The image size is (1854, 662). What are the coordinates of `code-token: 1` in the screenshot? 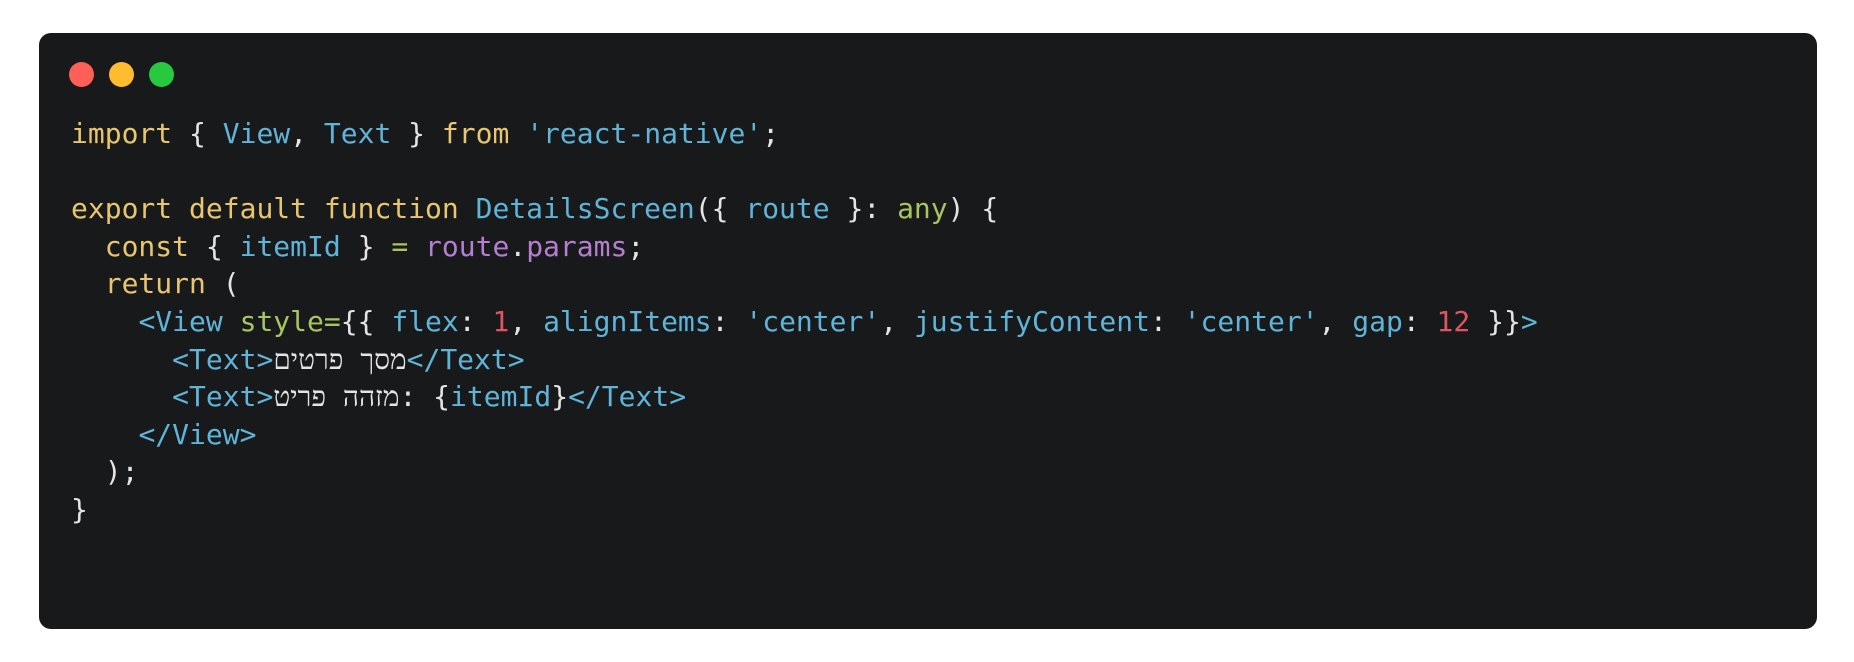 It's located at (501, 321).